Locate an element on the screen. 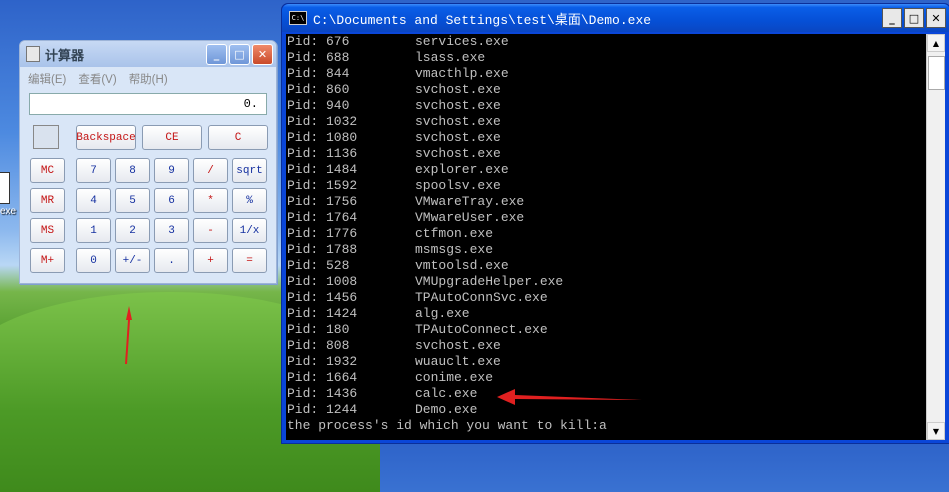 The width and height of the screenshot is (949, 492). process-name: alg.exe is located at coordinates (442, 313).